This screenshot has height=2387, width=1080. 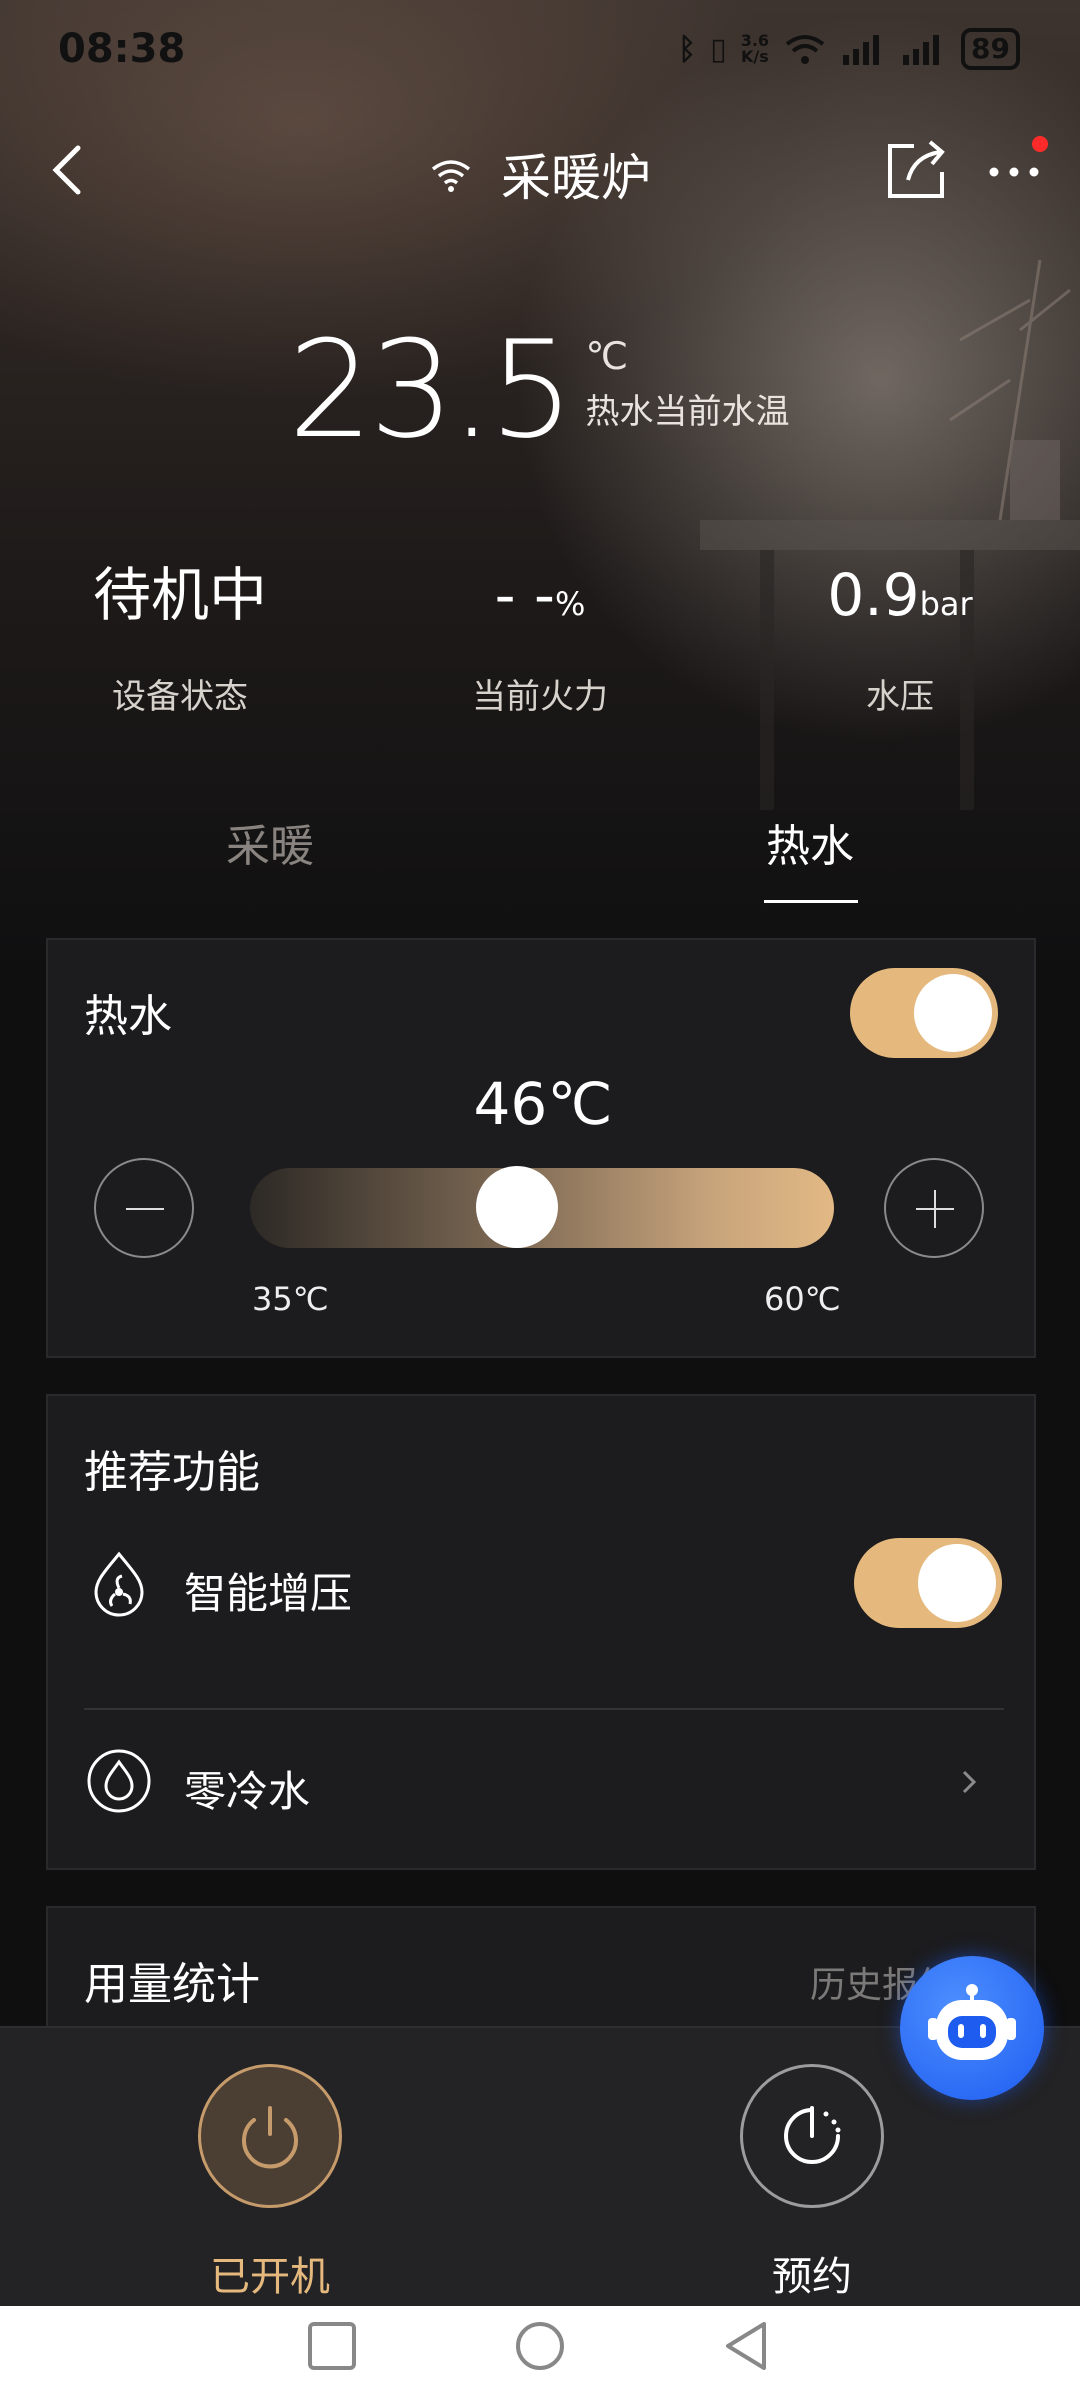 I want to click on temperature-unit: ℃, so click(x=607, y=356).